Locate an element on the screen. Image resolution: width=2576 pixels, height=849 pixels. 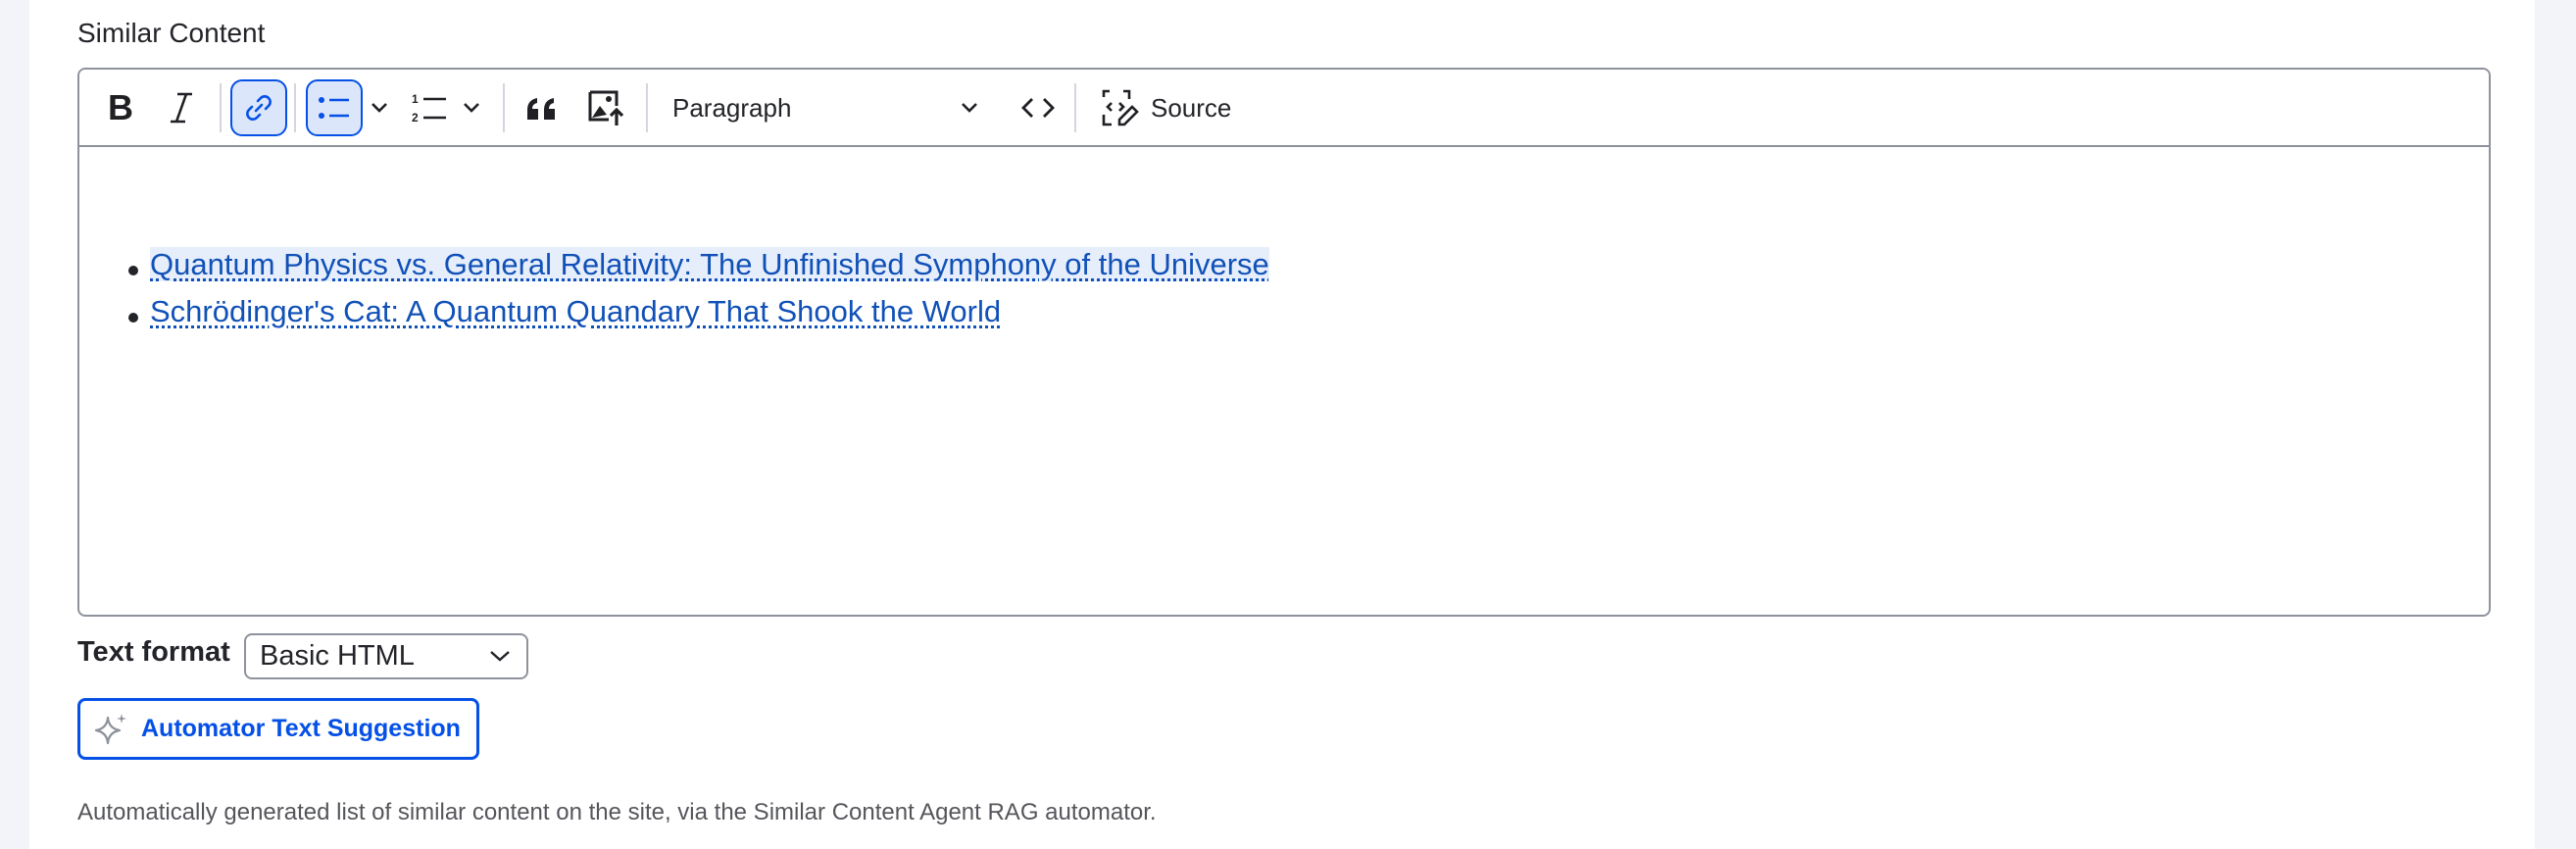
text-format-select: Basic HTML is located at coordinates (386, 656).